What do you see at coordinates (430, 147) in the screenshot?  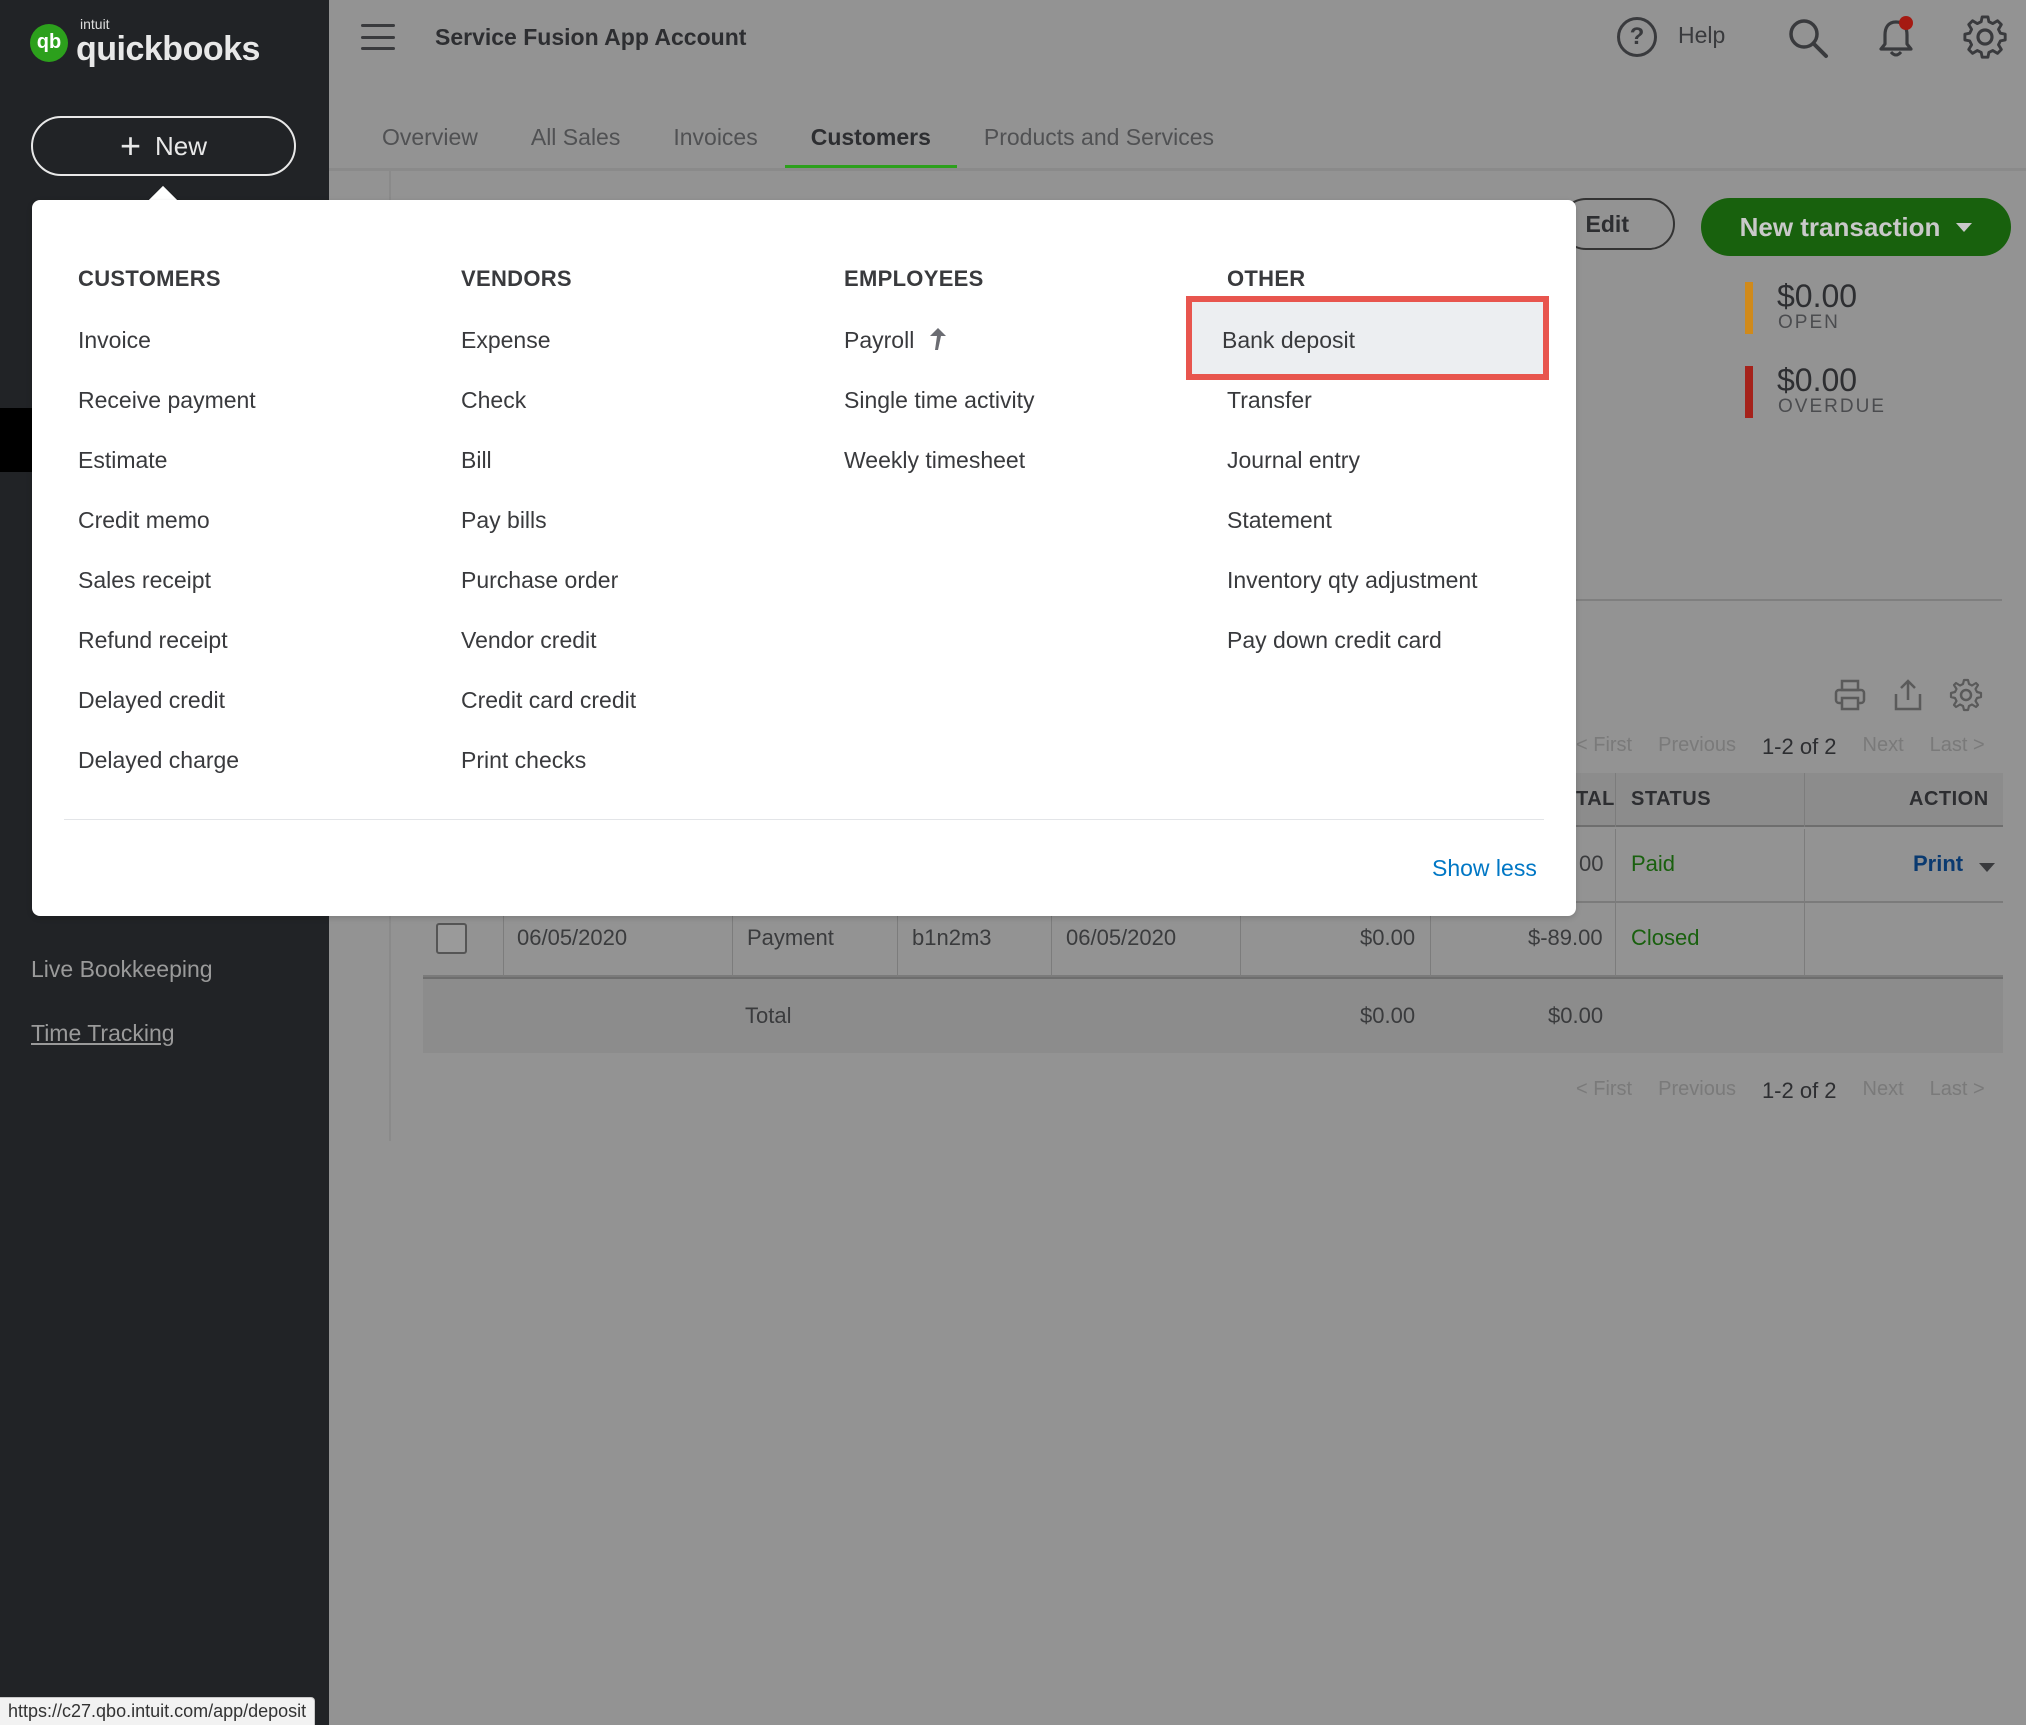 I see `tab-overview: Overview` at bounding box center [430, 147].